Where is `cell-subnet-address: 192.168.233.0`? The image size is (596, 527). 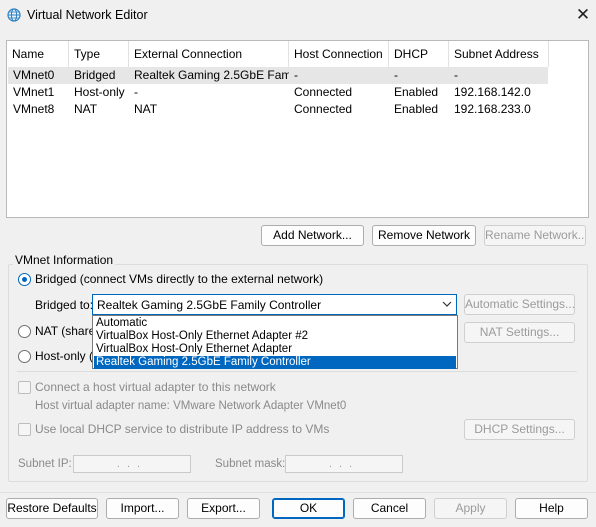 cell-subnet-address: 192.168.233.0 is located at coordinates (492, 109).